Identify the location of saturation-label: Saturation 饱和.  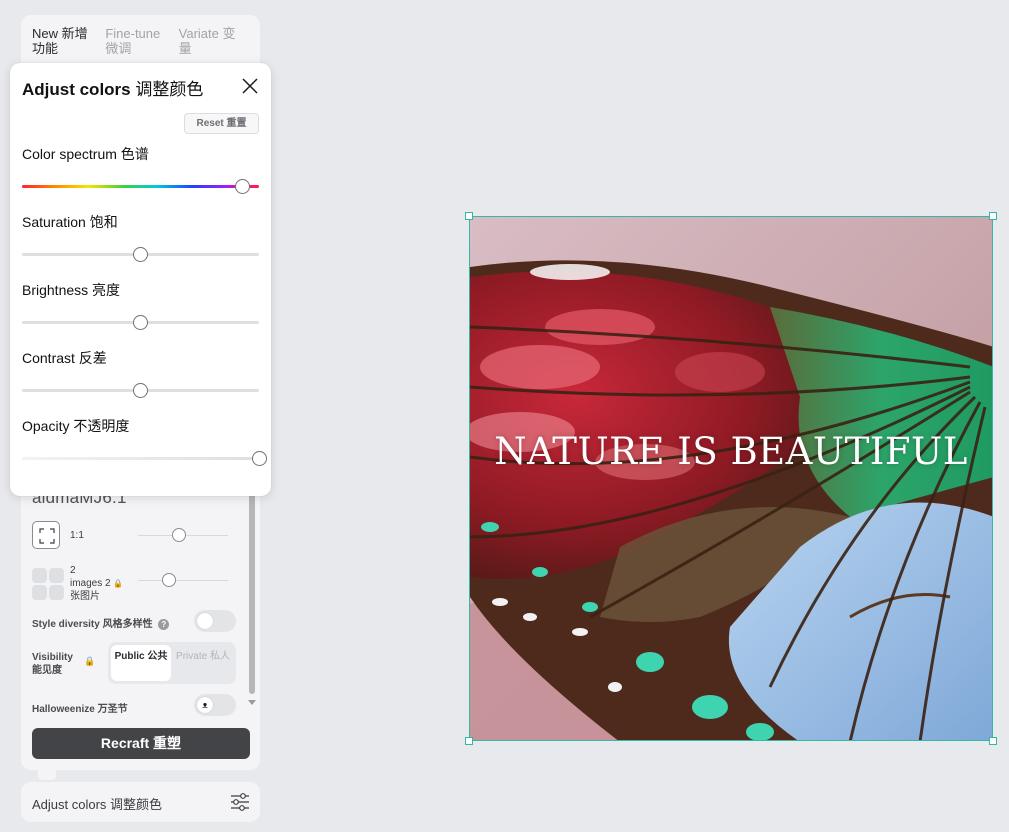
(70, 222).